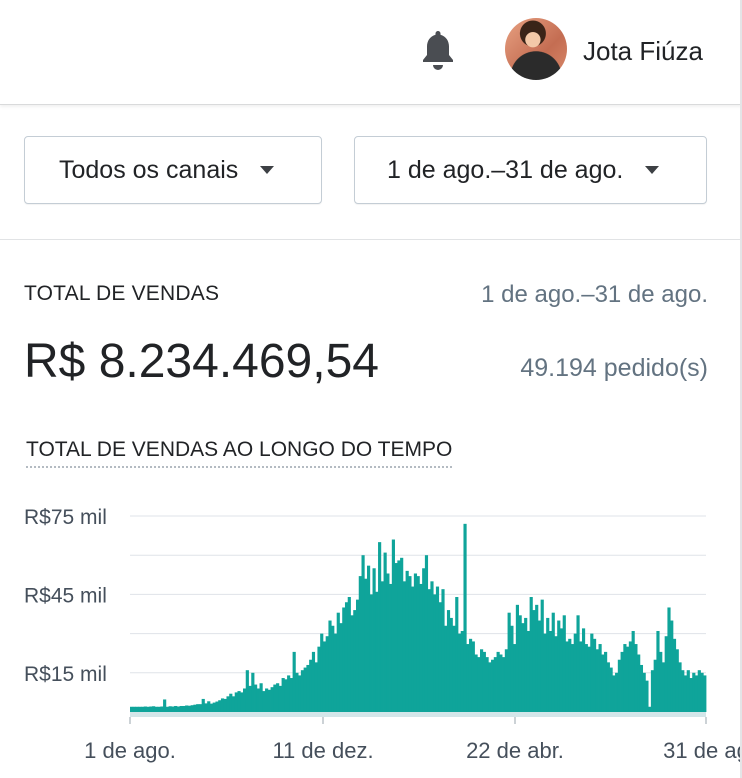  I want to click on x-tick-label: 1 de ago., so click(130, 750).